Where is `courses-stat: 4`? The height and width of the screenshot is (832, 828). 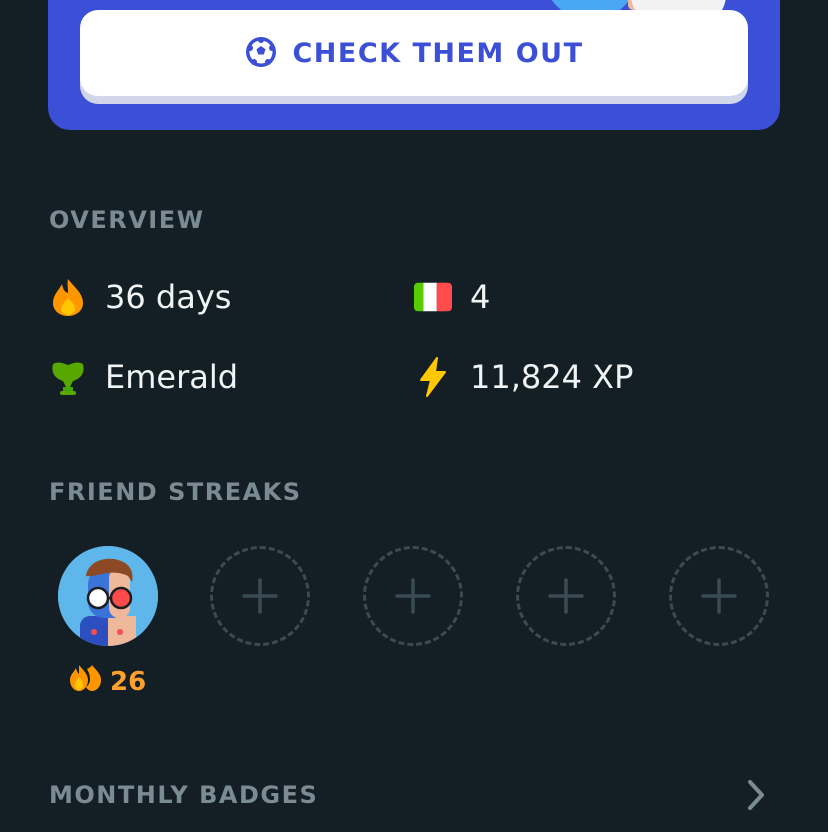 courses-stat: 4 is located at coordinates (452, 297).